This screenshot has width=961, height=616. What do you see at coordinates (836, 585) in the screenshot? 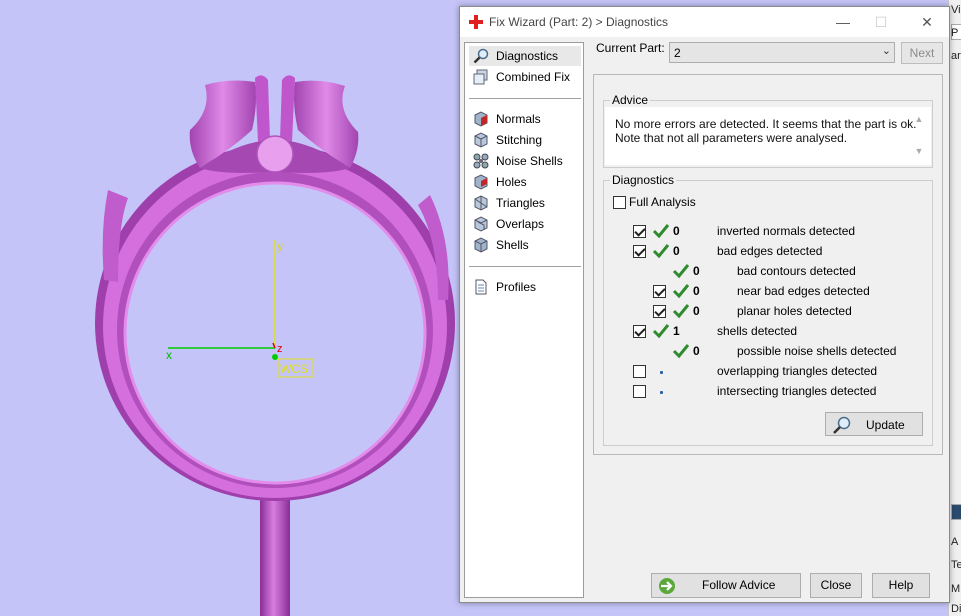
I see `close-button: Close` at bounding box center [836, 585].